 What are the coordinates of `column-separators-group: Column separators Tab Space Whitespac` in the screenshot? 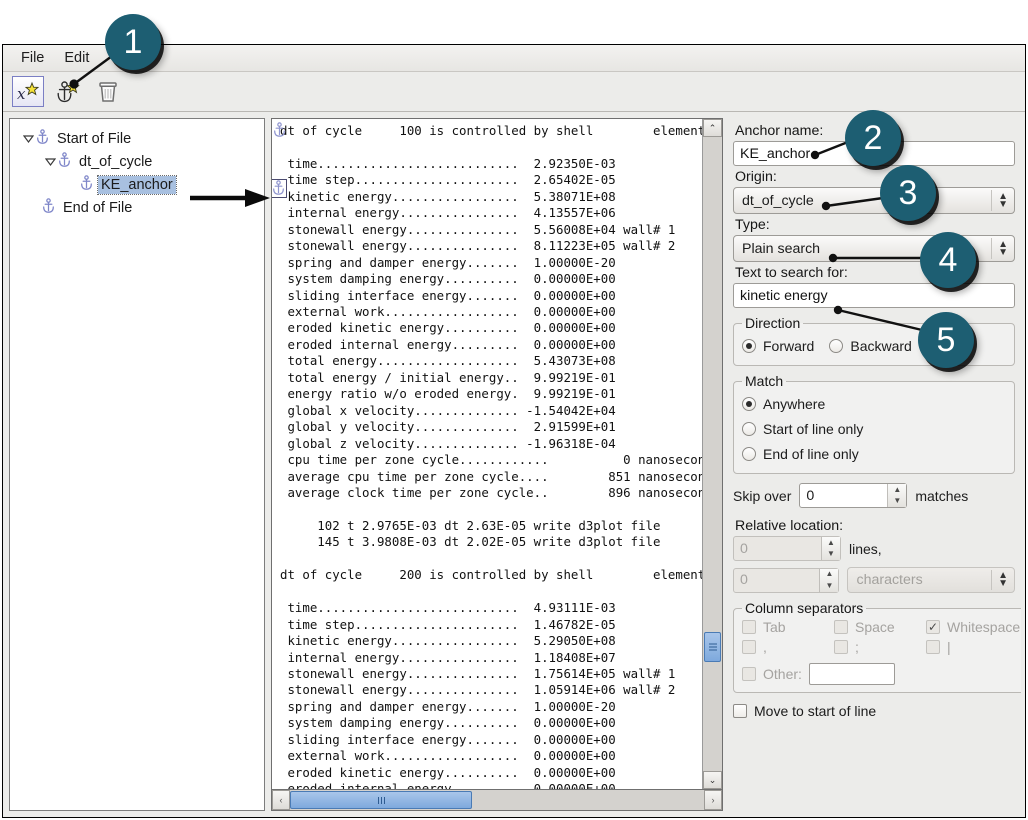 It's located at (877, 646).